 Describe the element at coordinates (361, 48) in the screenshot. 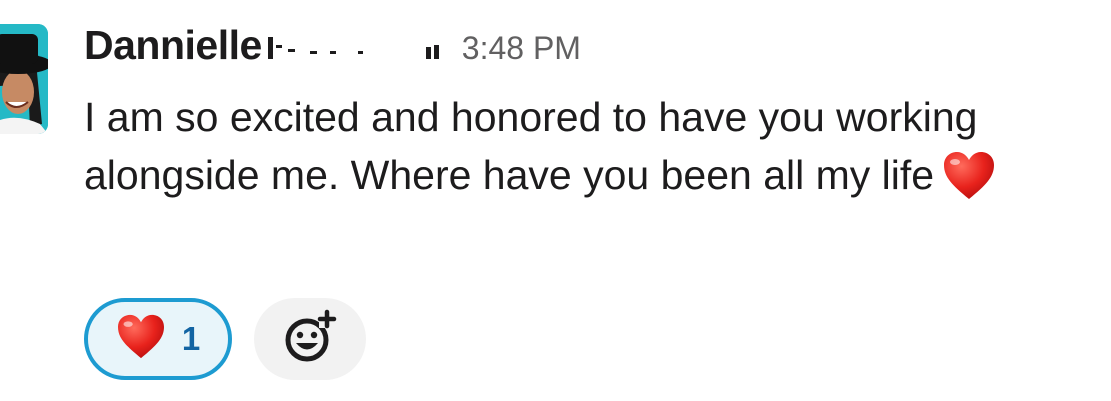

I see `redacted-surname` at that location.